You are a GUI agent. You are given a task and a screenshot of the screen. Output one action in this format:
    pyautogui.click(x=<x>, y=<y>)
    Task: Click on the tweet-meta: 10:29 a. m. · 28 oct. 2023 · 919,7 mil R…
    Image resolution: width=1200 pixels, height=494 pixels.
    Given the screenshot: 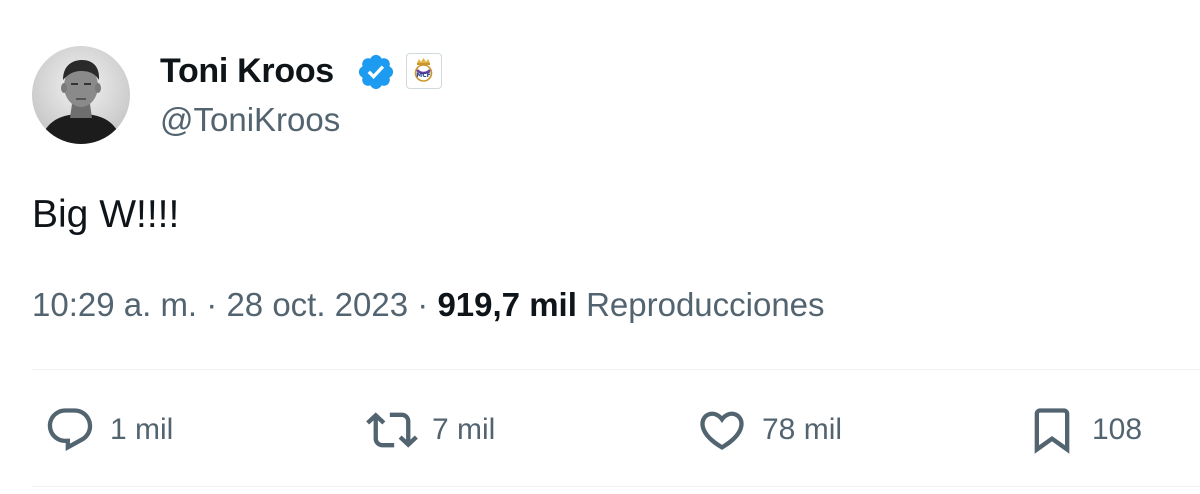 What is the action you would take?
    pyautogui.click(x=428, y=305)
    